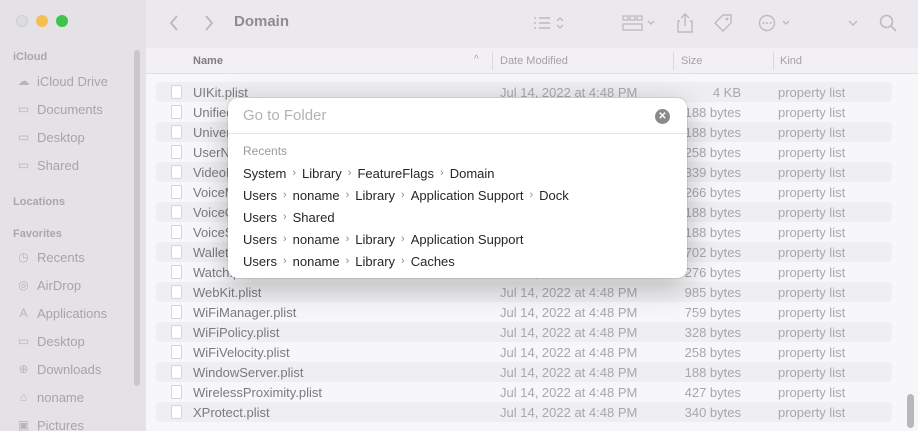 The width and height of the screenshot is (918, 431). Describe the element at coordinates (23, 109) in the screenshot. I see `document-icon: ▭` at that location.